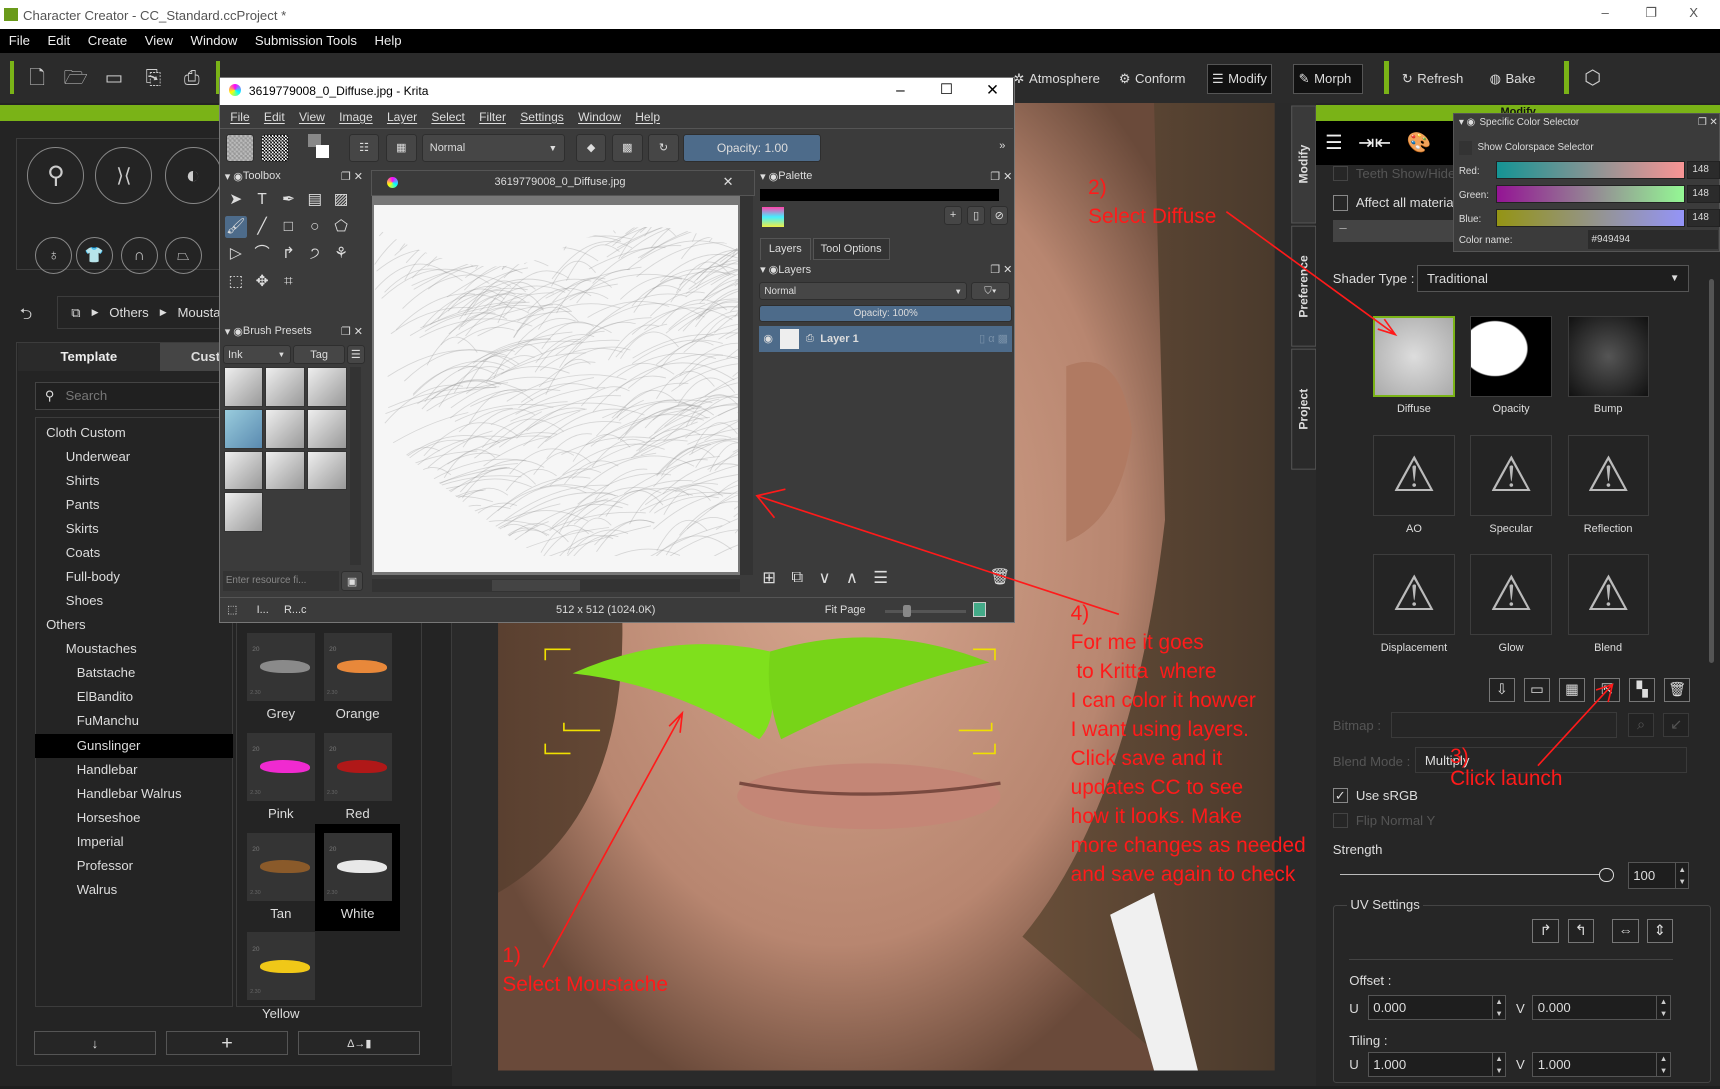 Image resolution: width=1720 pixels, height=1089 pixels. Describe the element at coordinates (236, 200) in the screenshot. I see `select-shapes-icon: ➤` at that location.